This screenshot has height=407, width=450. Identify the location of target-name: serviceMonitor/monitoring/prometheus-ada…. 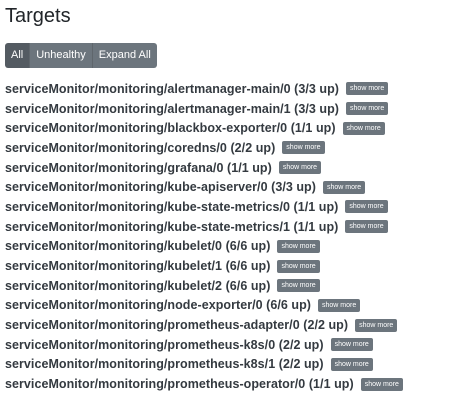
(176, 325).